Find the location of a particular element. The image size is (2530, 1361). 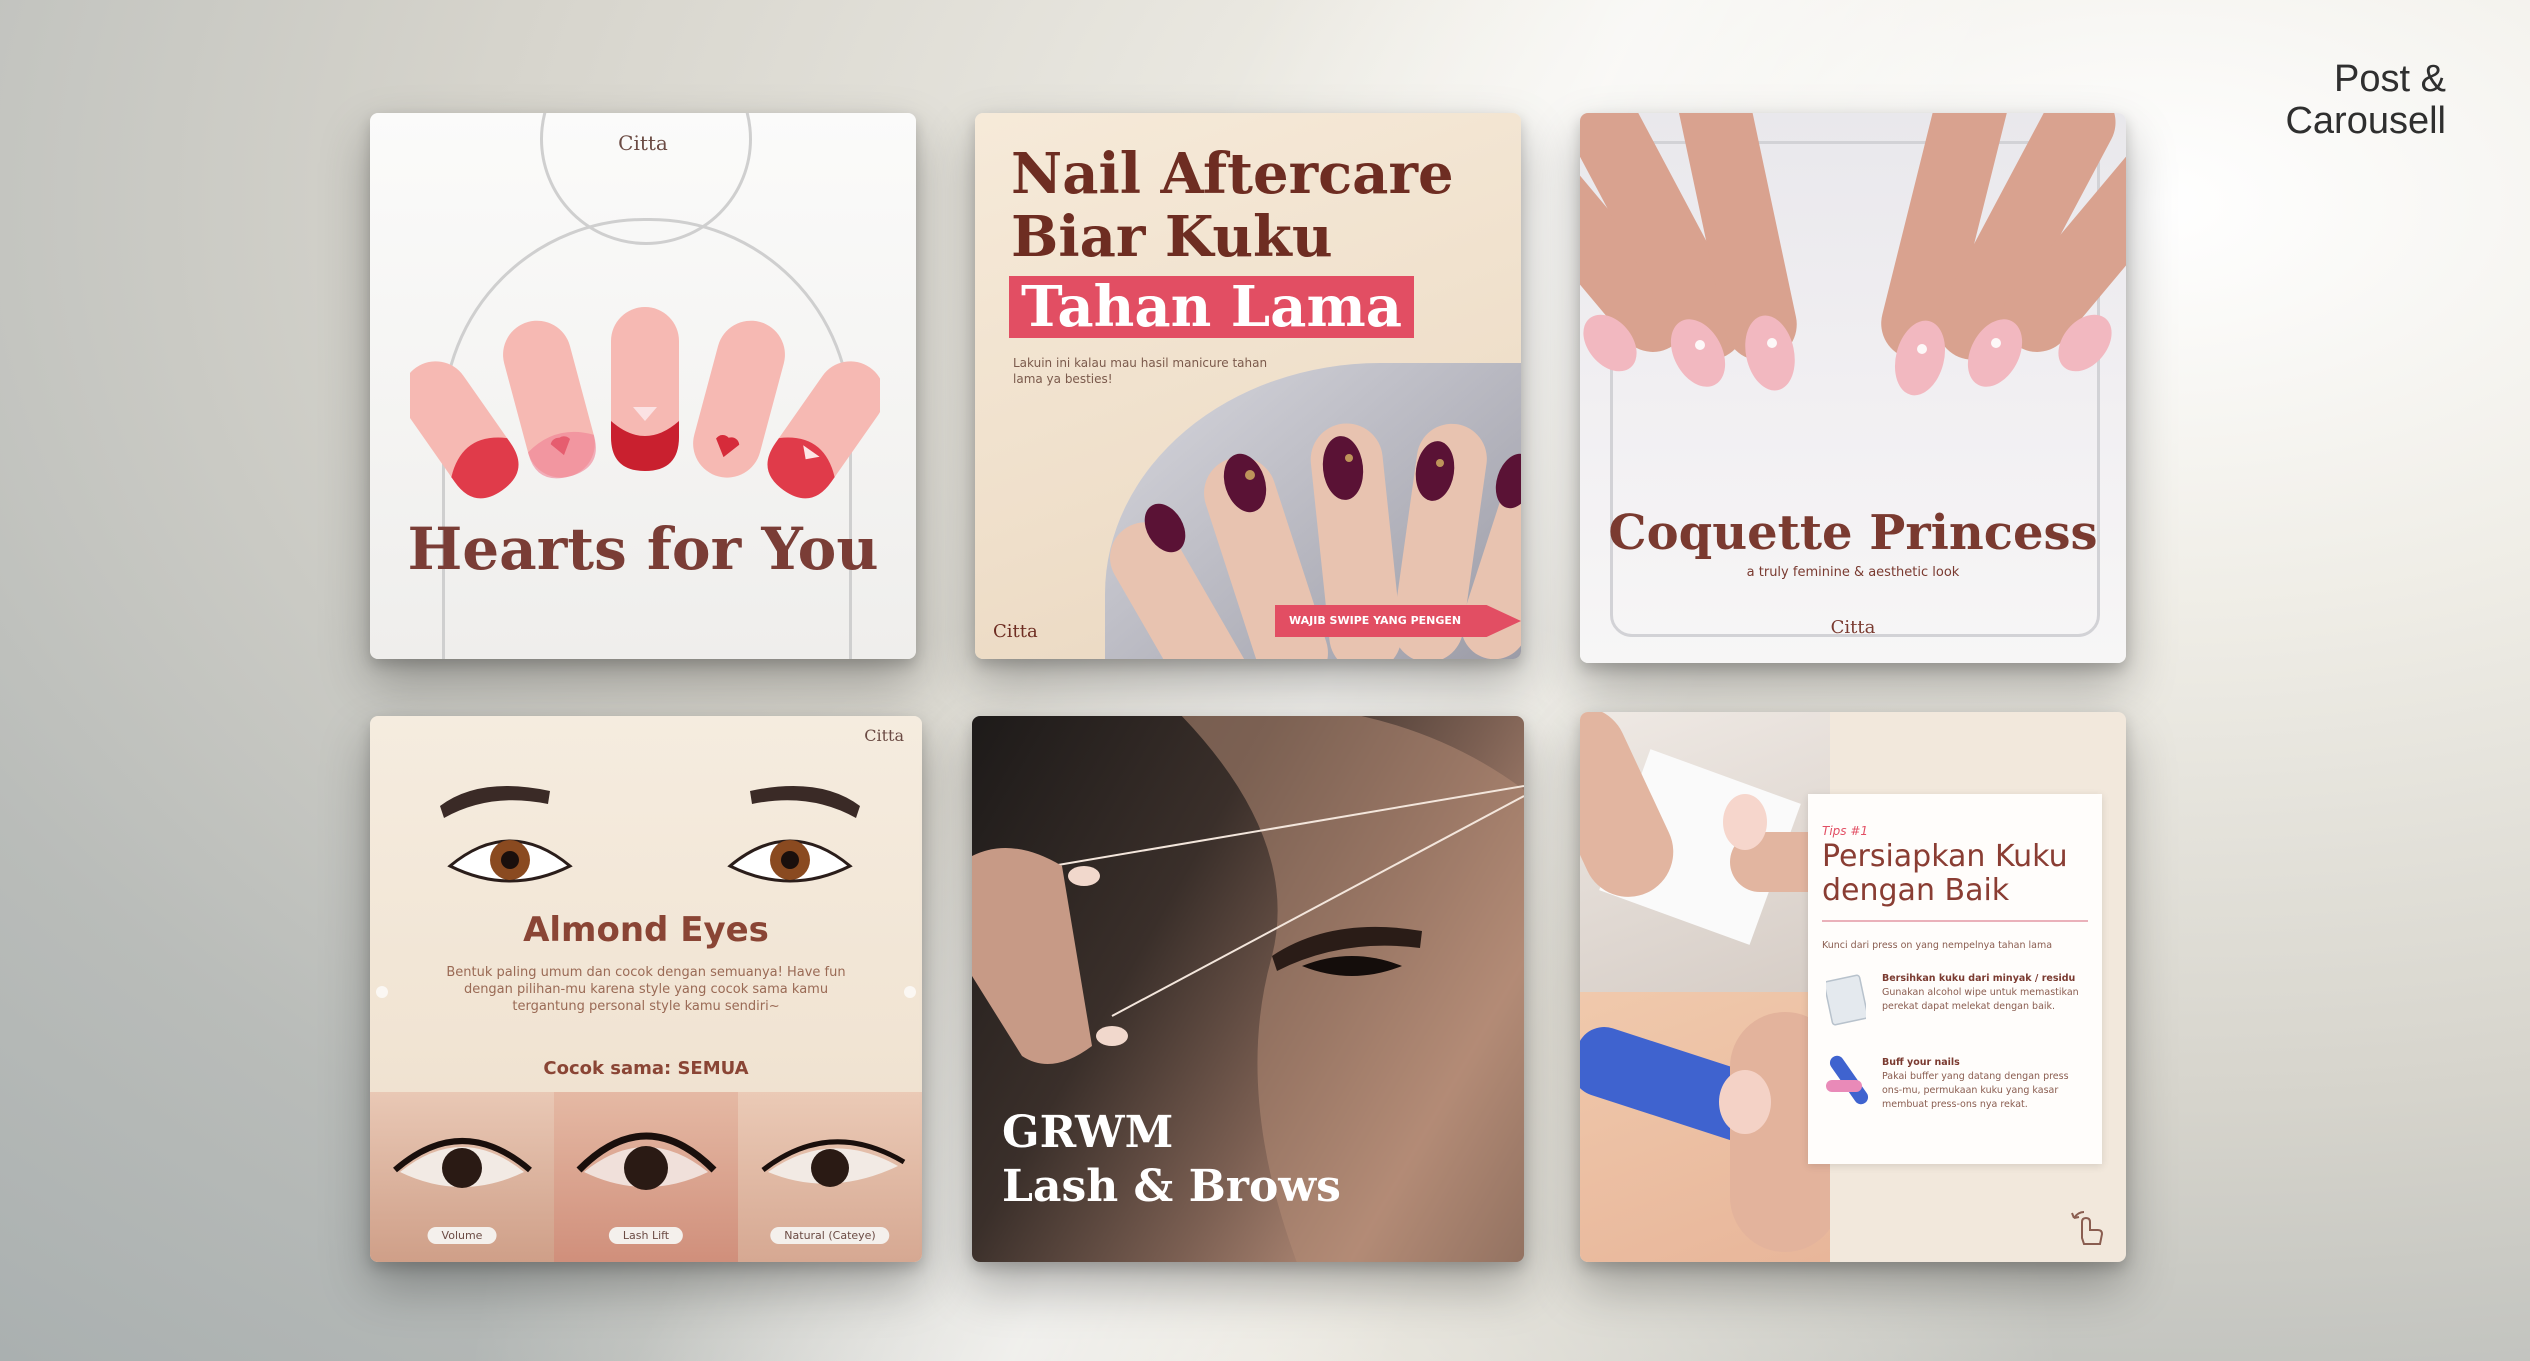

eye-photo-row: Volume Lash Lift Natural (Cateye) is located at coordinates (646, 1177).